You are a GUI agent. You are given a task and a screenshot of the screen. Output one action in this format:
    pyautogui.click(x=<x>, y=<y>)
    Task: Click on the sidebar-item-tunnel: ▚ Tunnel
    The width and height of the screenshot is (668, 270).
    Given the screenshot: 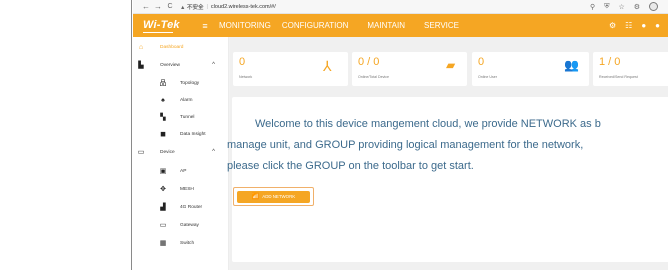 What is the action you would take?
    pyautogui.click(x=181, y=117)
    